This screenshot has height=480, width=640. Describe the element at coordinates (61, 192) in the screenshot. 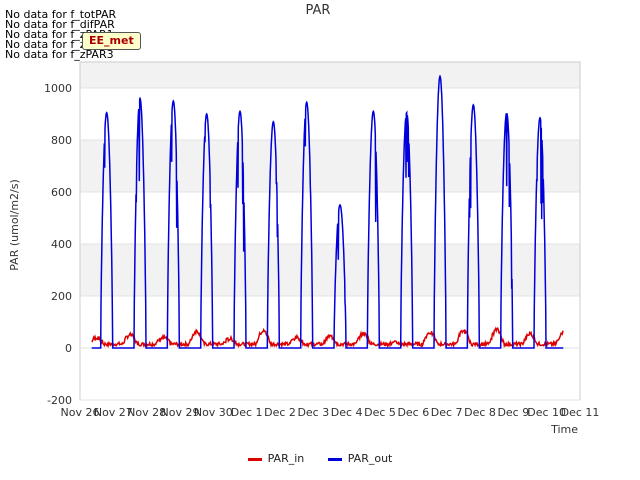

I see `y-tick-label: 600` at that location.